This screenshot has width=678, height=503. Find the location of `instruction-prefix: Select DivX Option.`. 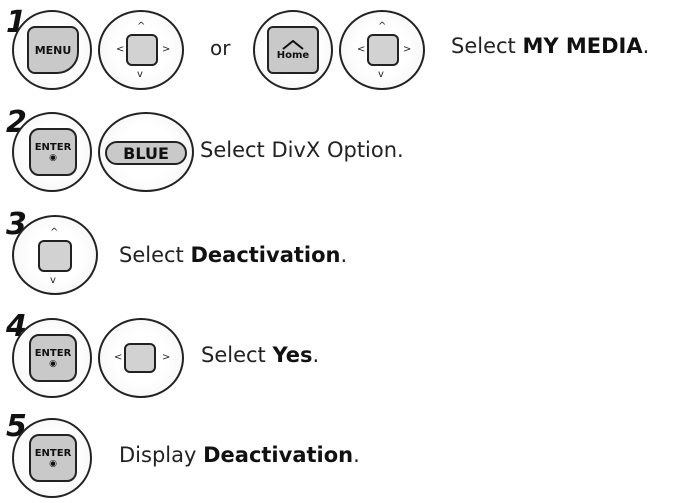

instruction-prefix: Select DivX Option. is located at coordinates (302, 150).